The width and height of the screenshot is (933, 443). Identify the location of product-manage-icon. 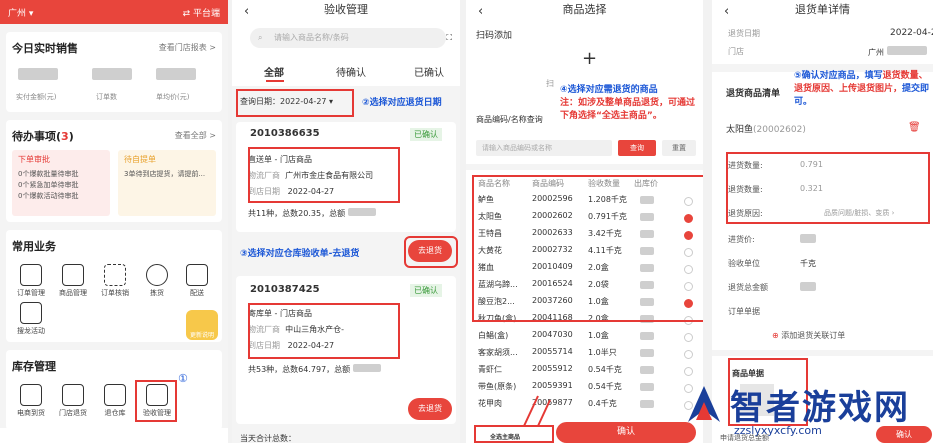
(73, 275).